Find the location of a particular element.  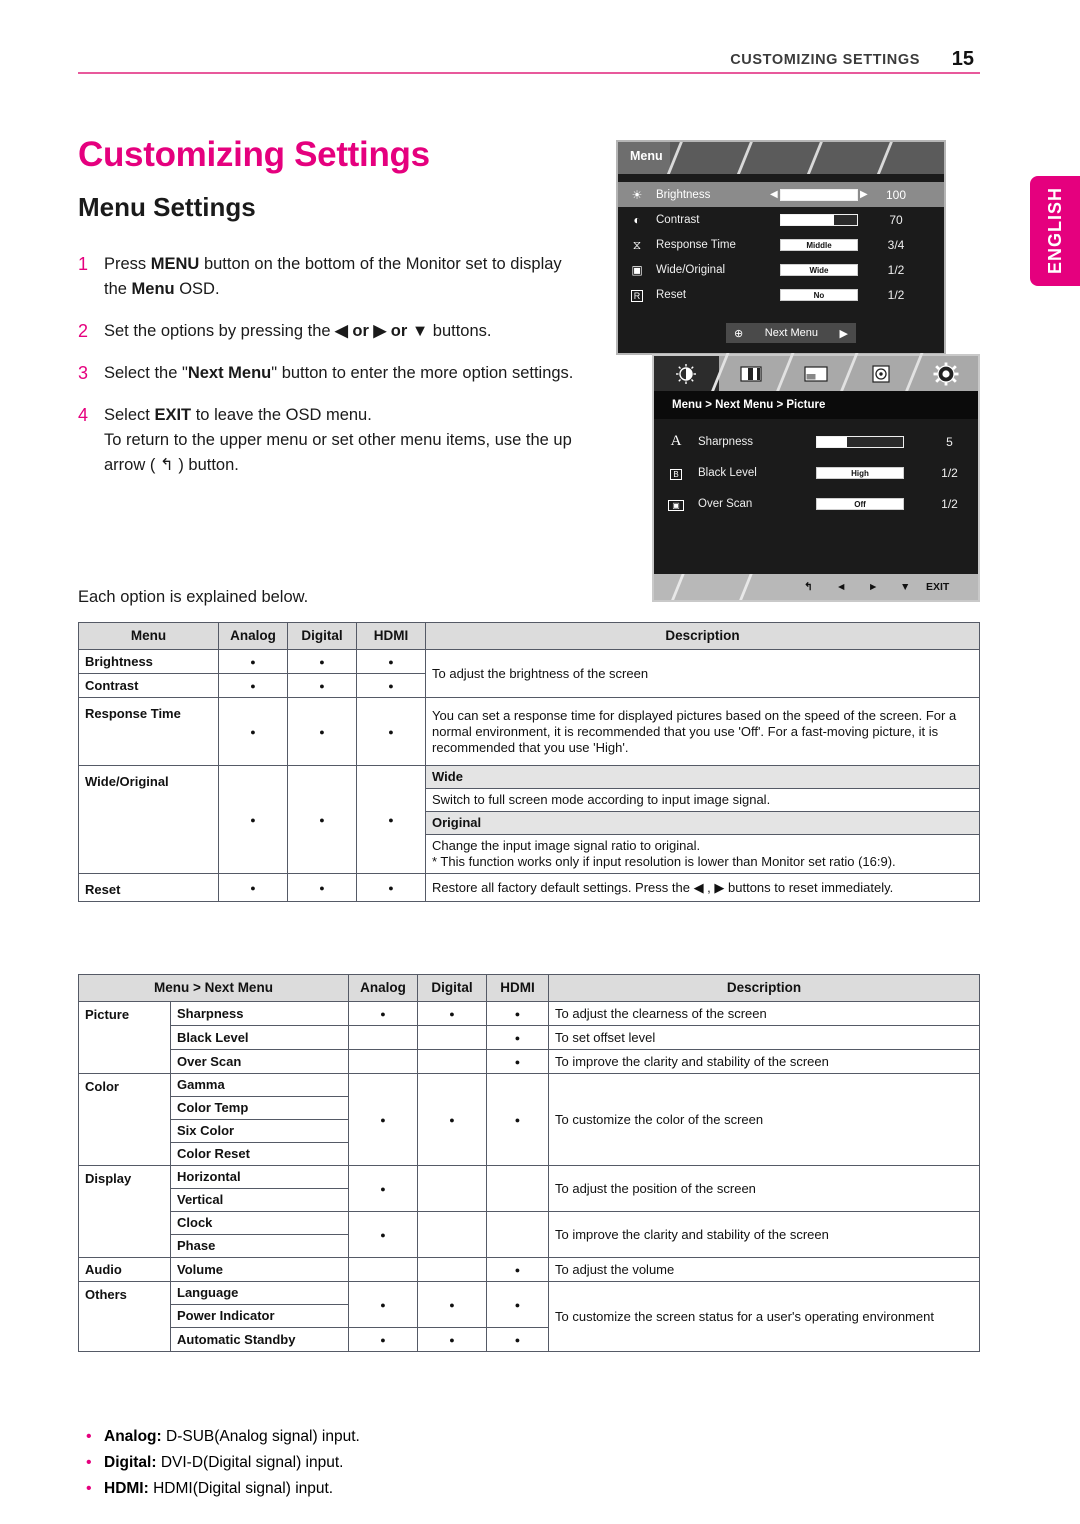

row-label-vertical: Vertical is located at coordinates (259, 1200).